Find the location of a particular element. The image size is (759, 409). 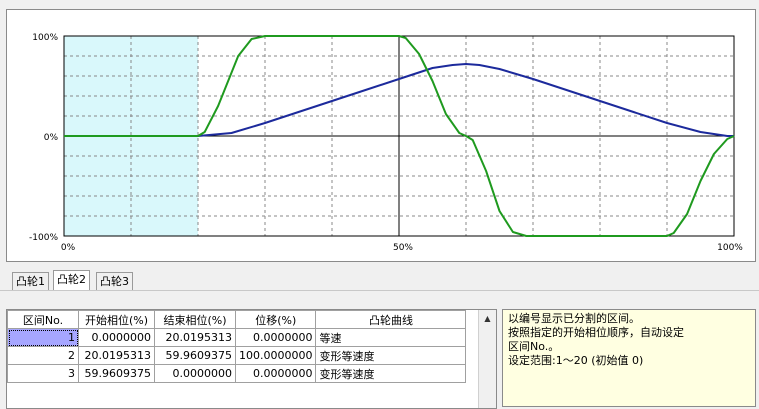

table-header-row: 区间No. 开始相位(%) 结束相位(%) 位移(%) 凸轮曲线 is located at coordinates (237, 319).